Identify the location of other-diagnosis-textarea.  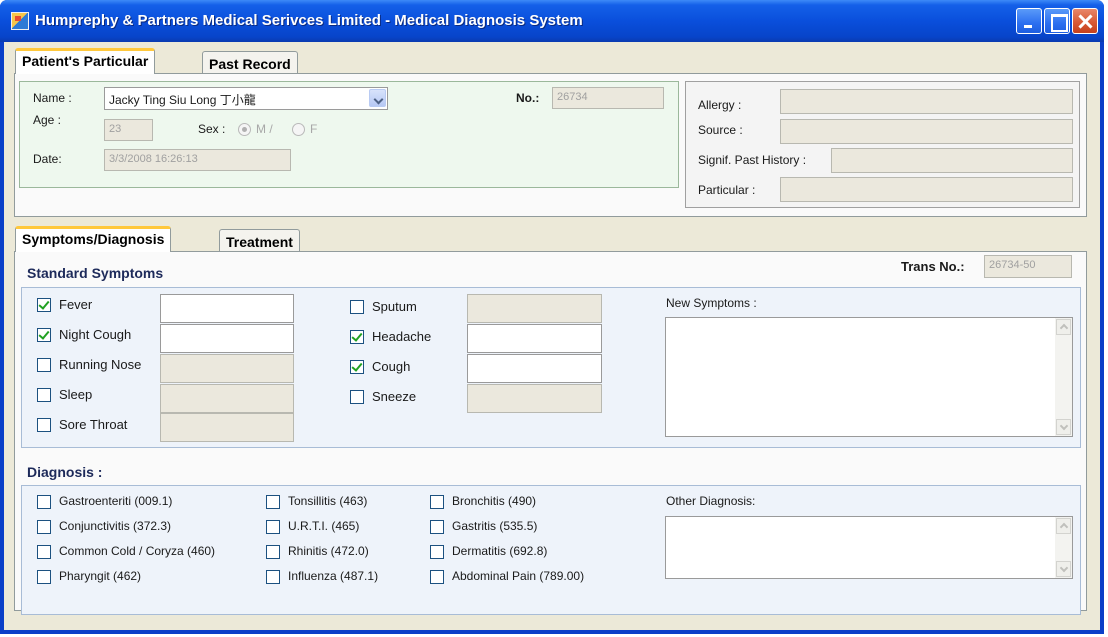
(869, 547).